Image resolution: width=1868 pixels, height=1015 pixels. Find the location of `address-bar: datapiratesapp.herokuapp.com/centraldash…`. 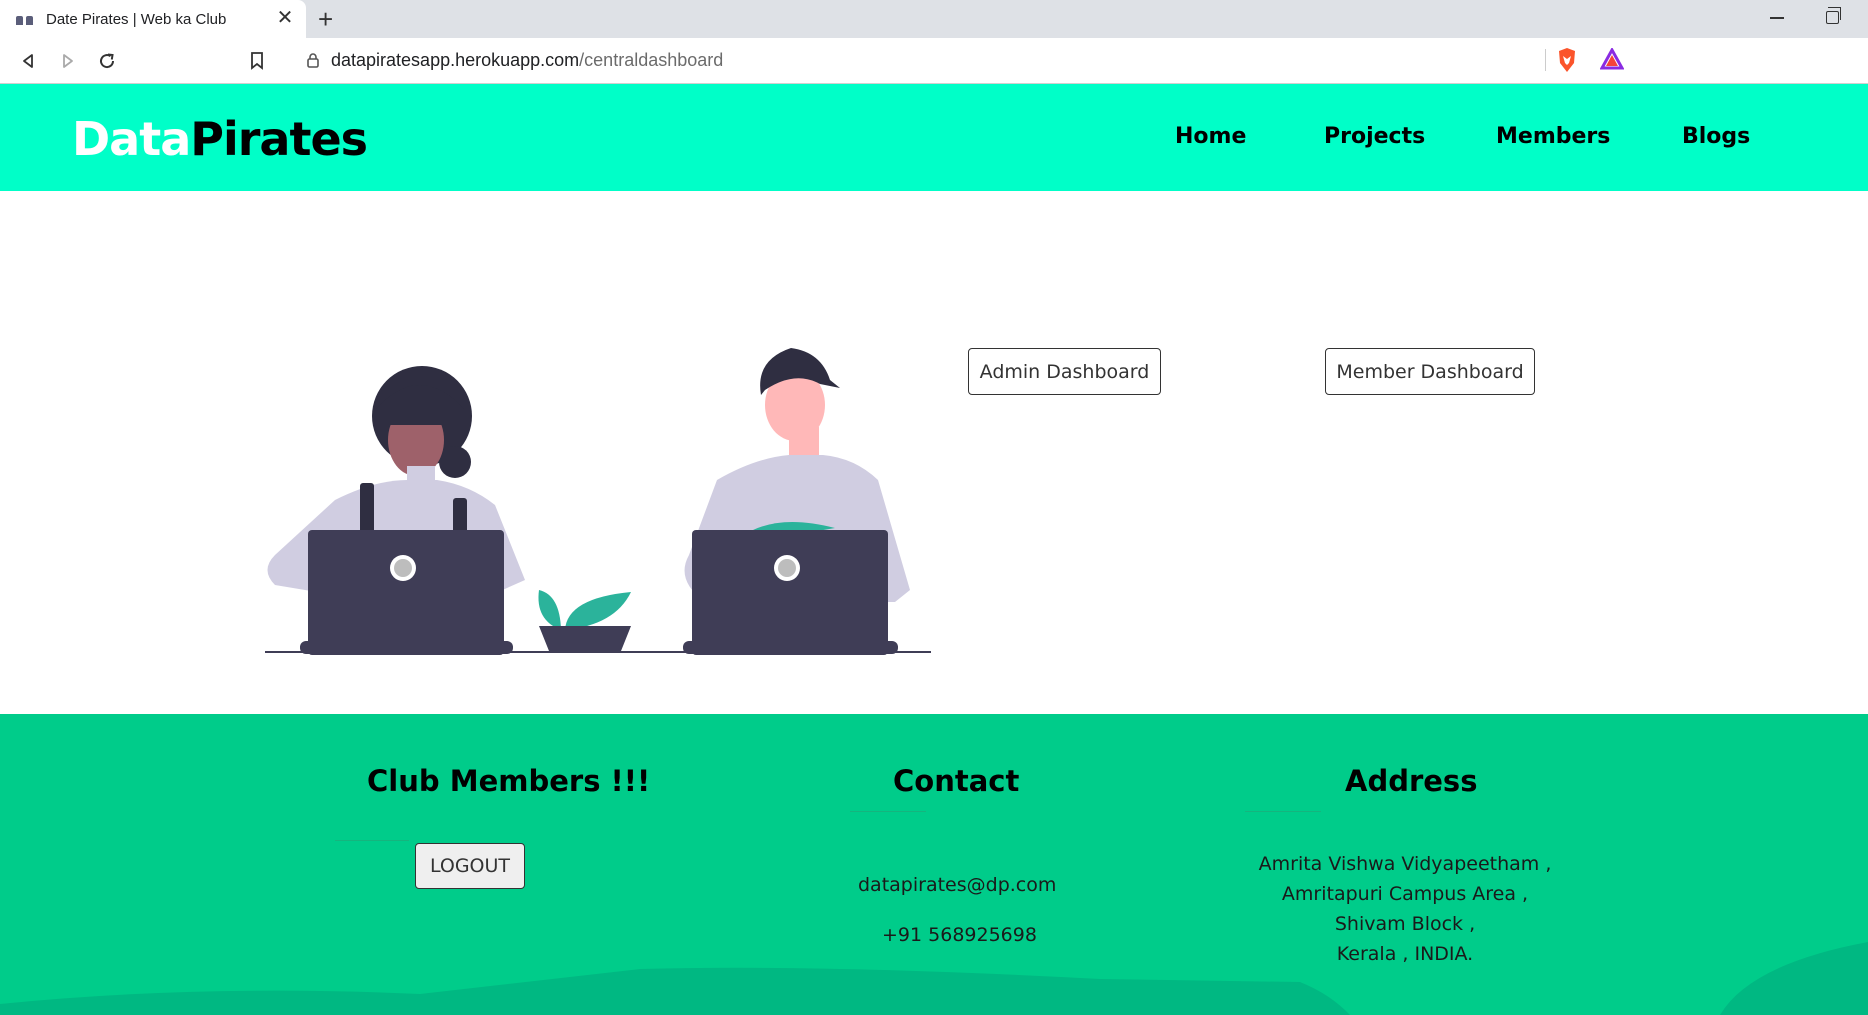

address-bar: datapiratesapp.herokuapp.com/centraldash… is located at coordinates (961, 60).